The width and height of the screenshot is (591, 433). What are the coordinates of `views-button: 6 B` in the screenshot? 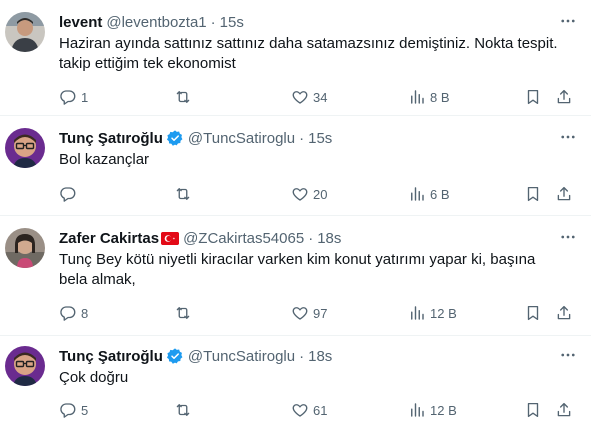 It's located at (429, 194).